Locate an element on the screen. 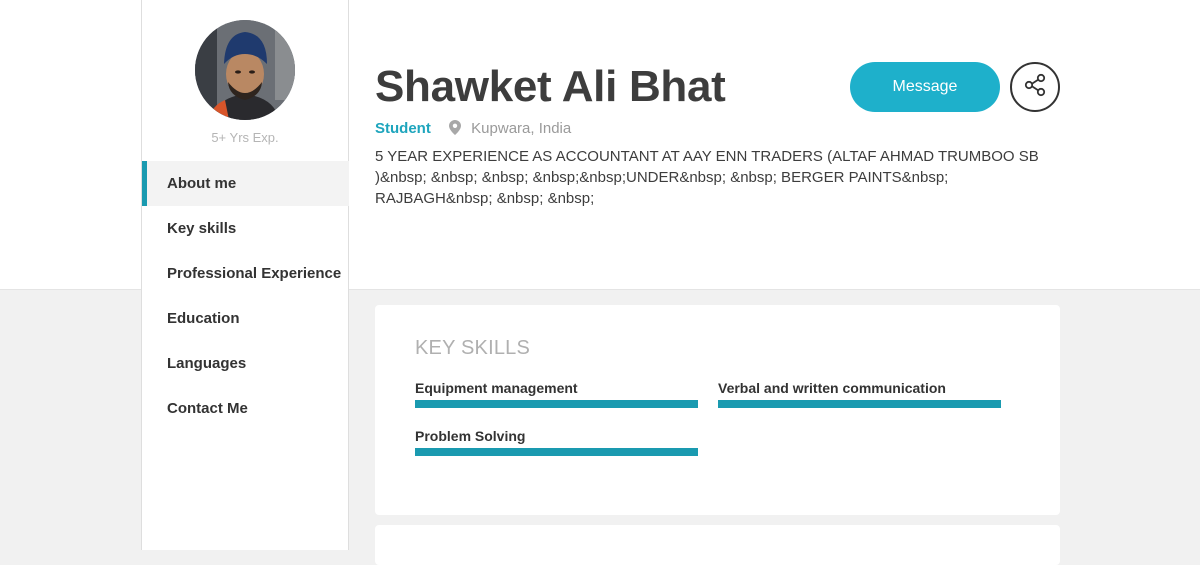  sidebar-item-about-me: About me is located at coordinates (245, 183).